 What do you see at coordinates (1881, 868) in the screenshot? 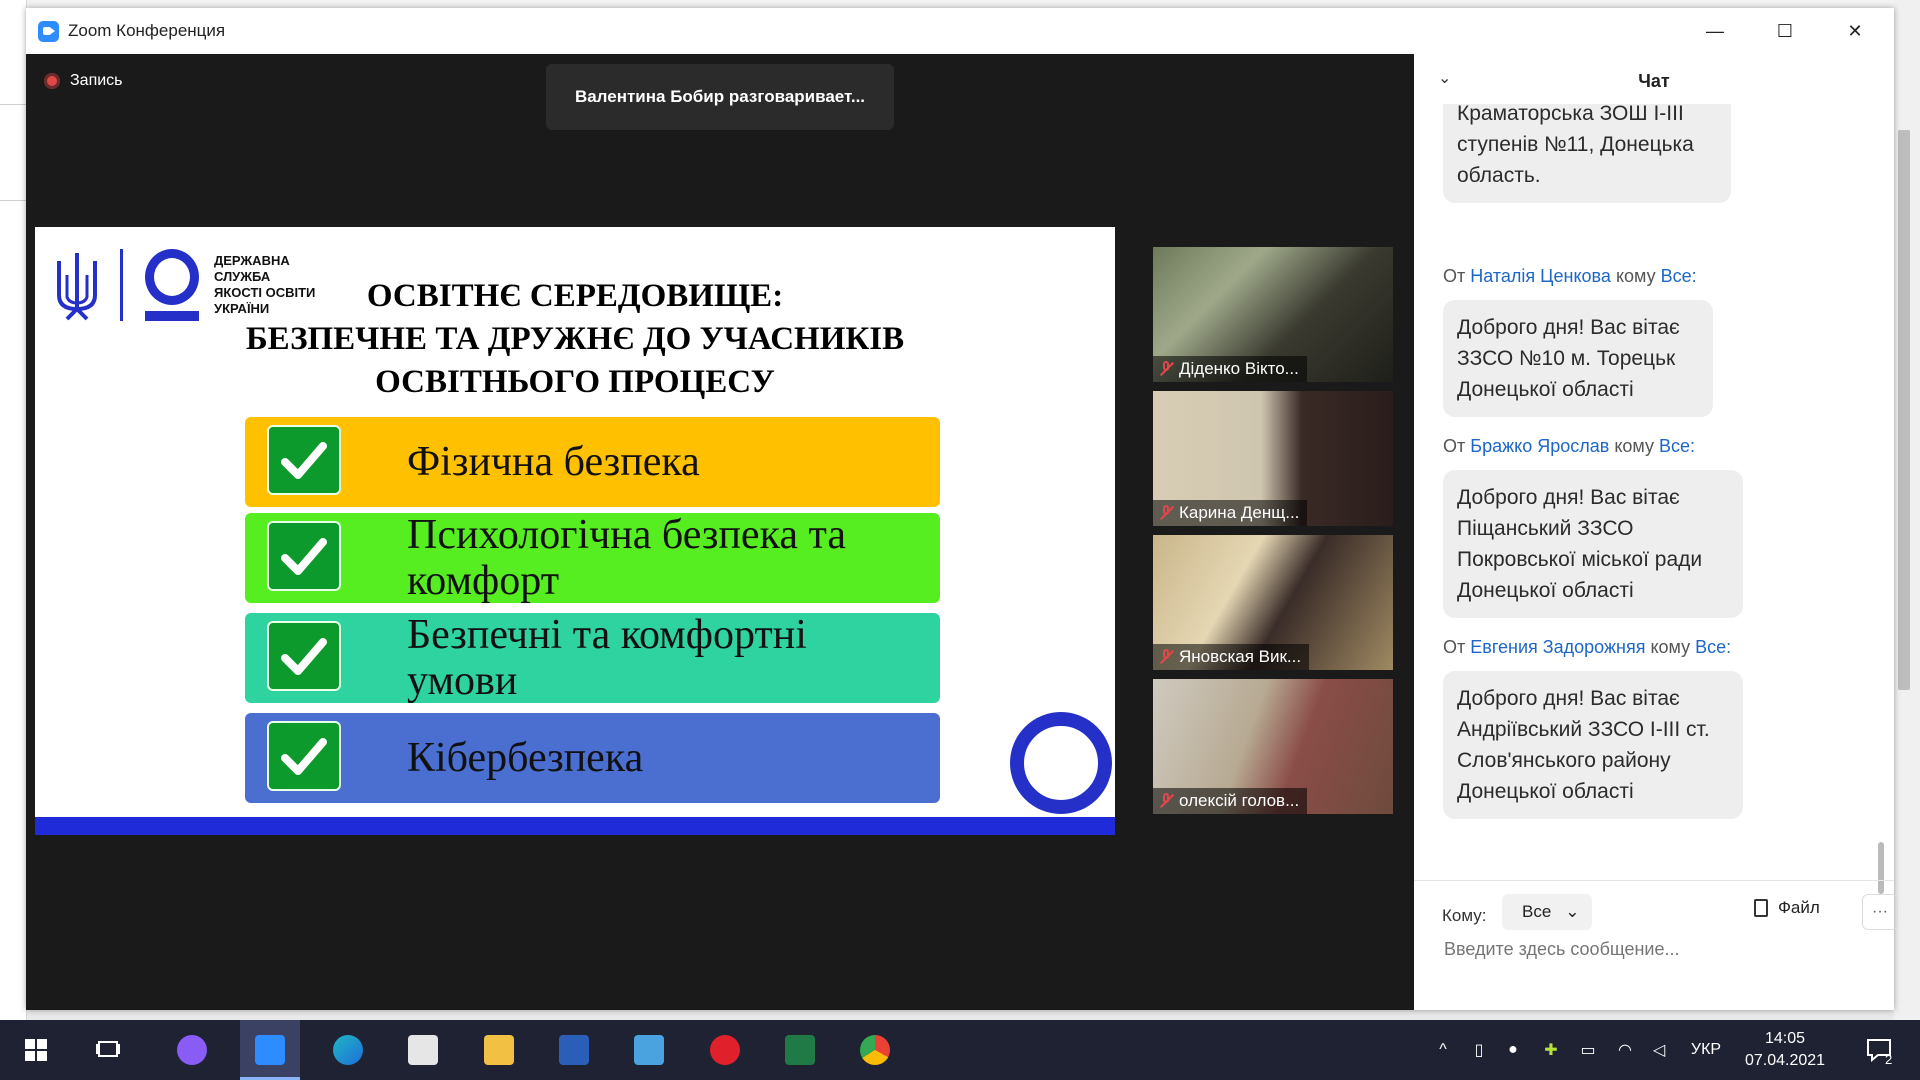
I see `chat-scrollbar-thumb` at bounding box center [1881, 868].